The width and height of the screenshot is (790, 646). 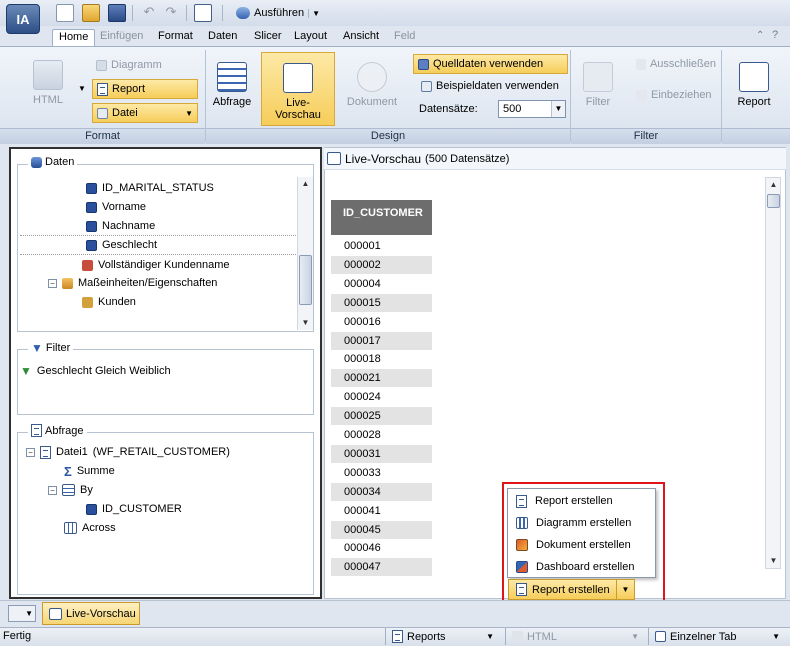 I want to click on preview-magnifier-icon, so click(x=203, y=13).